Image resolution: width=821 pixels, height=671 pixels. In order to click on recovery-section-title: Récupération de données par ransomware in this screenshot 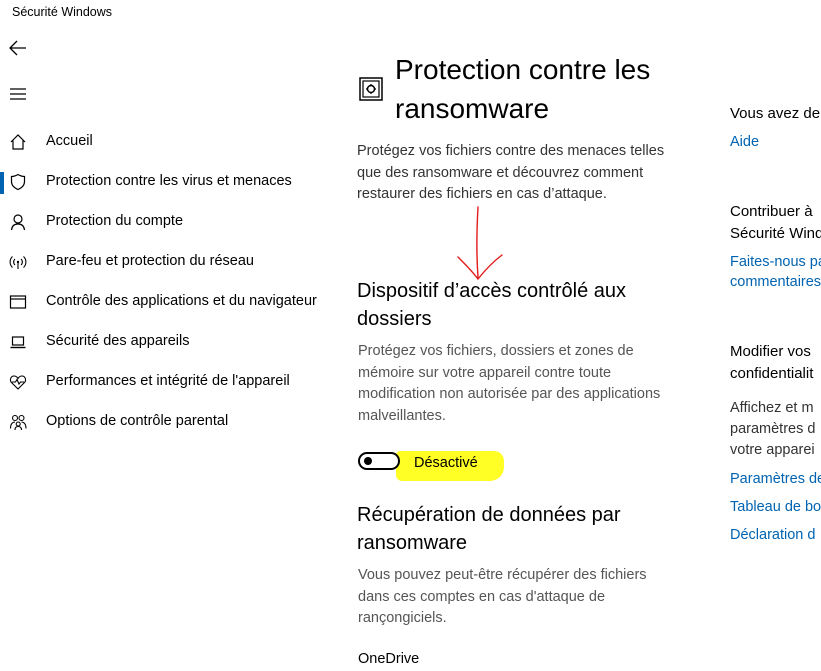, I will do `click(489, 529)`.